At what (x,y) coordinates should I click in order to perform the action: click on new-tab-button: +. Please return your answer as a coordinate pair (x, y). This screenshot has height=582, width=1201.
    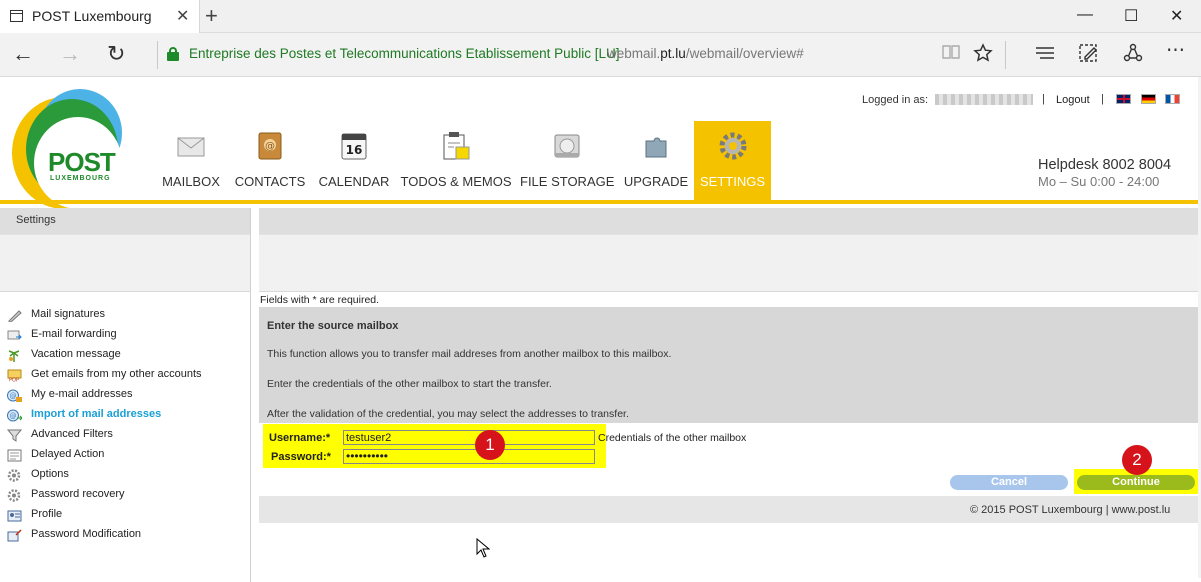
    Looking at the image, I should click on (211, 16).